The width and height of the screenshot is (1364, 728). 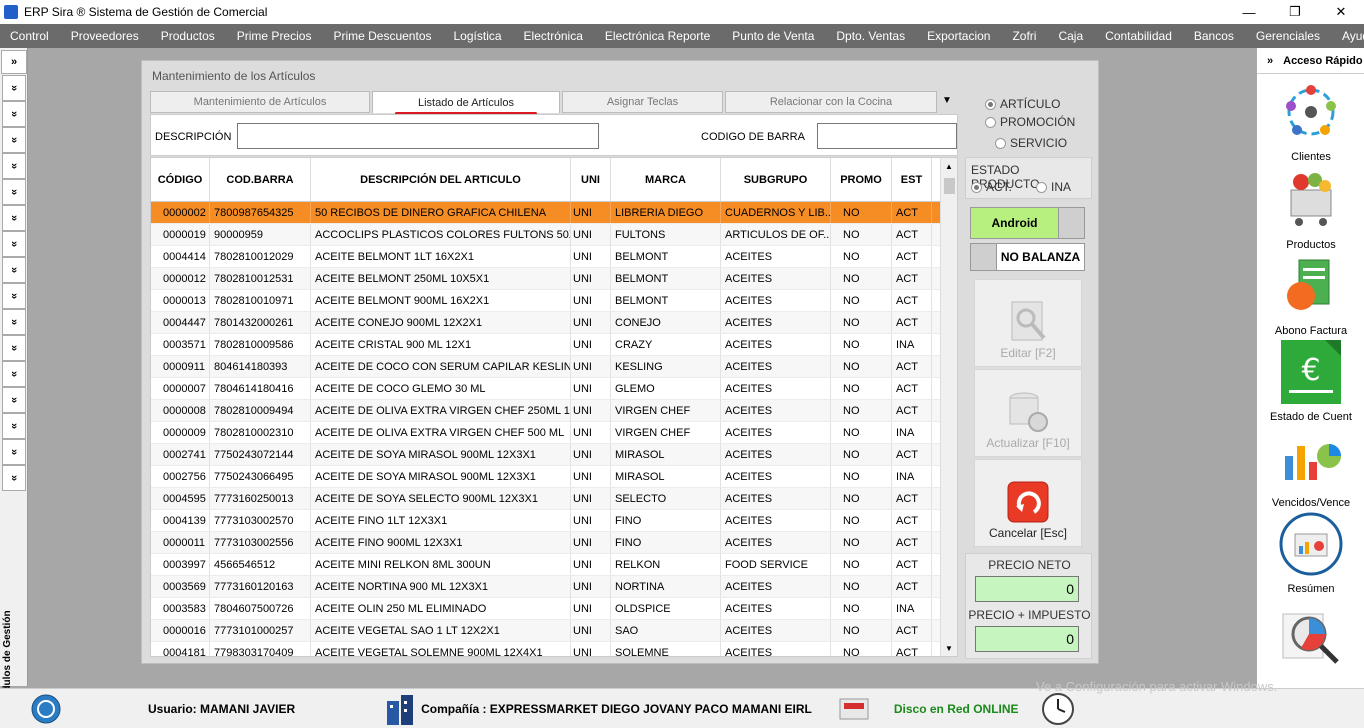 I want to click on precio-impuesto-value: 0, so click(x=1027, y=639).